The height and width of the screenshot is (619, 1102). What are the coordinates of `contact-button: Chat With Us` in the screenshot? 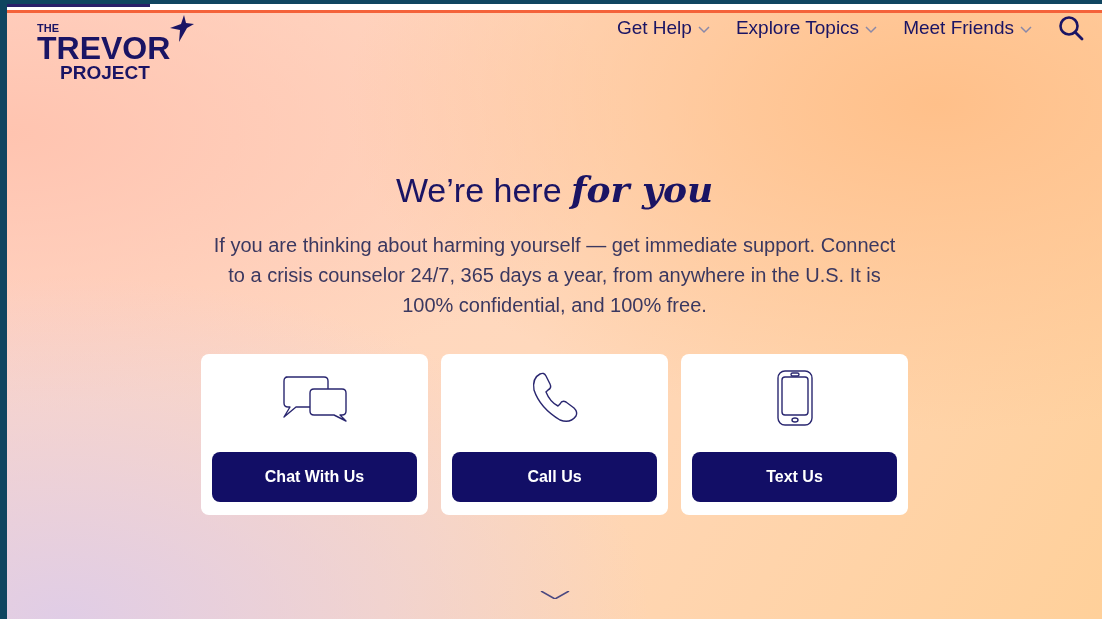 It's located at (314, 476).